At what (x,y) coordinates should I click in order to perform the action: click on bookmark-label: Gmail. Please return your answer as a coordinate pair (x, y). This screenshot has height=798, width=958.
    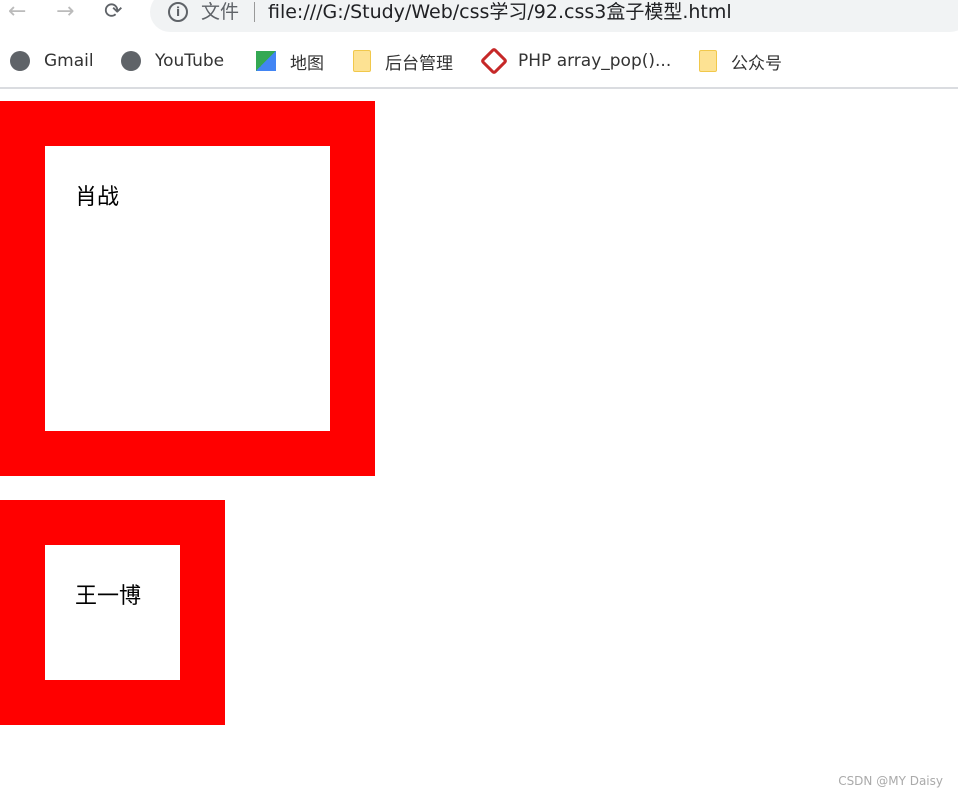
    Looking at the image, I should click on (69, 61).